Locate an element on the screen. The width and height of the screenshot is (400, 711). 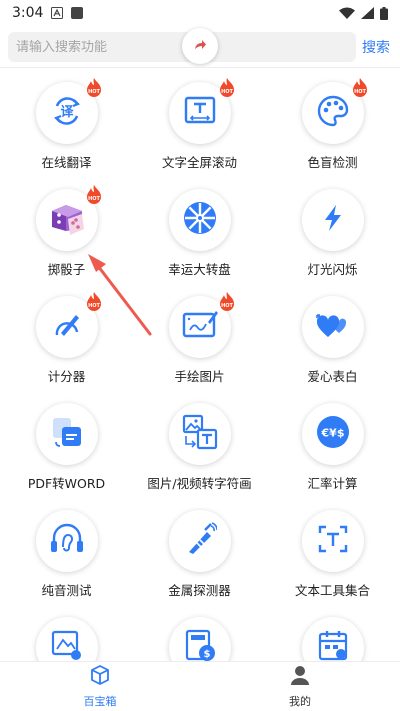
metal-detector-icon is located at coordinates (200, 541).